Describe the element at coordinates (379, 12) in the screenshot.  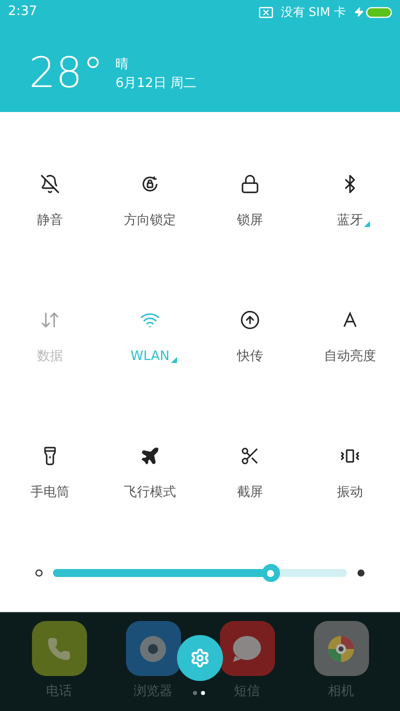
I see `battery-icon` at that location.